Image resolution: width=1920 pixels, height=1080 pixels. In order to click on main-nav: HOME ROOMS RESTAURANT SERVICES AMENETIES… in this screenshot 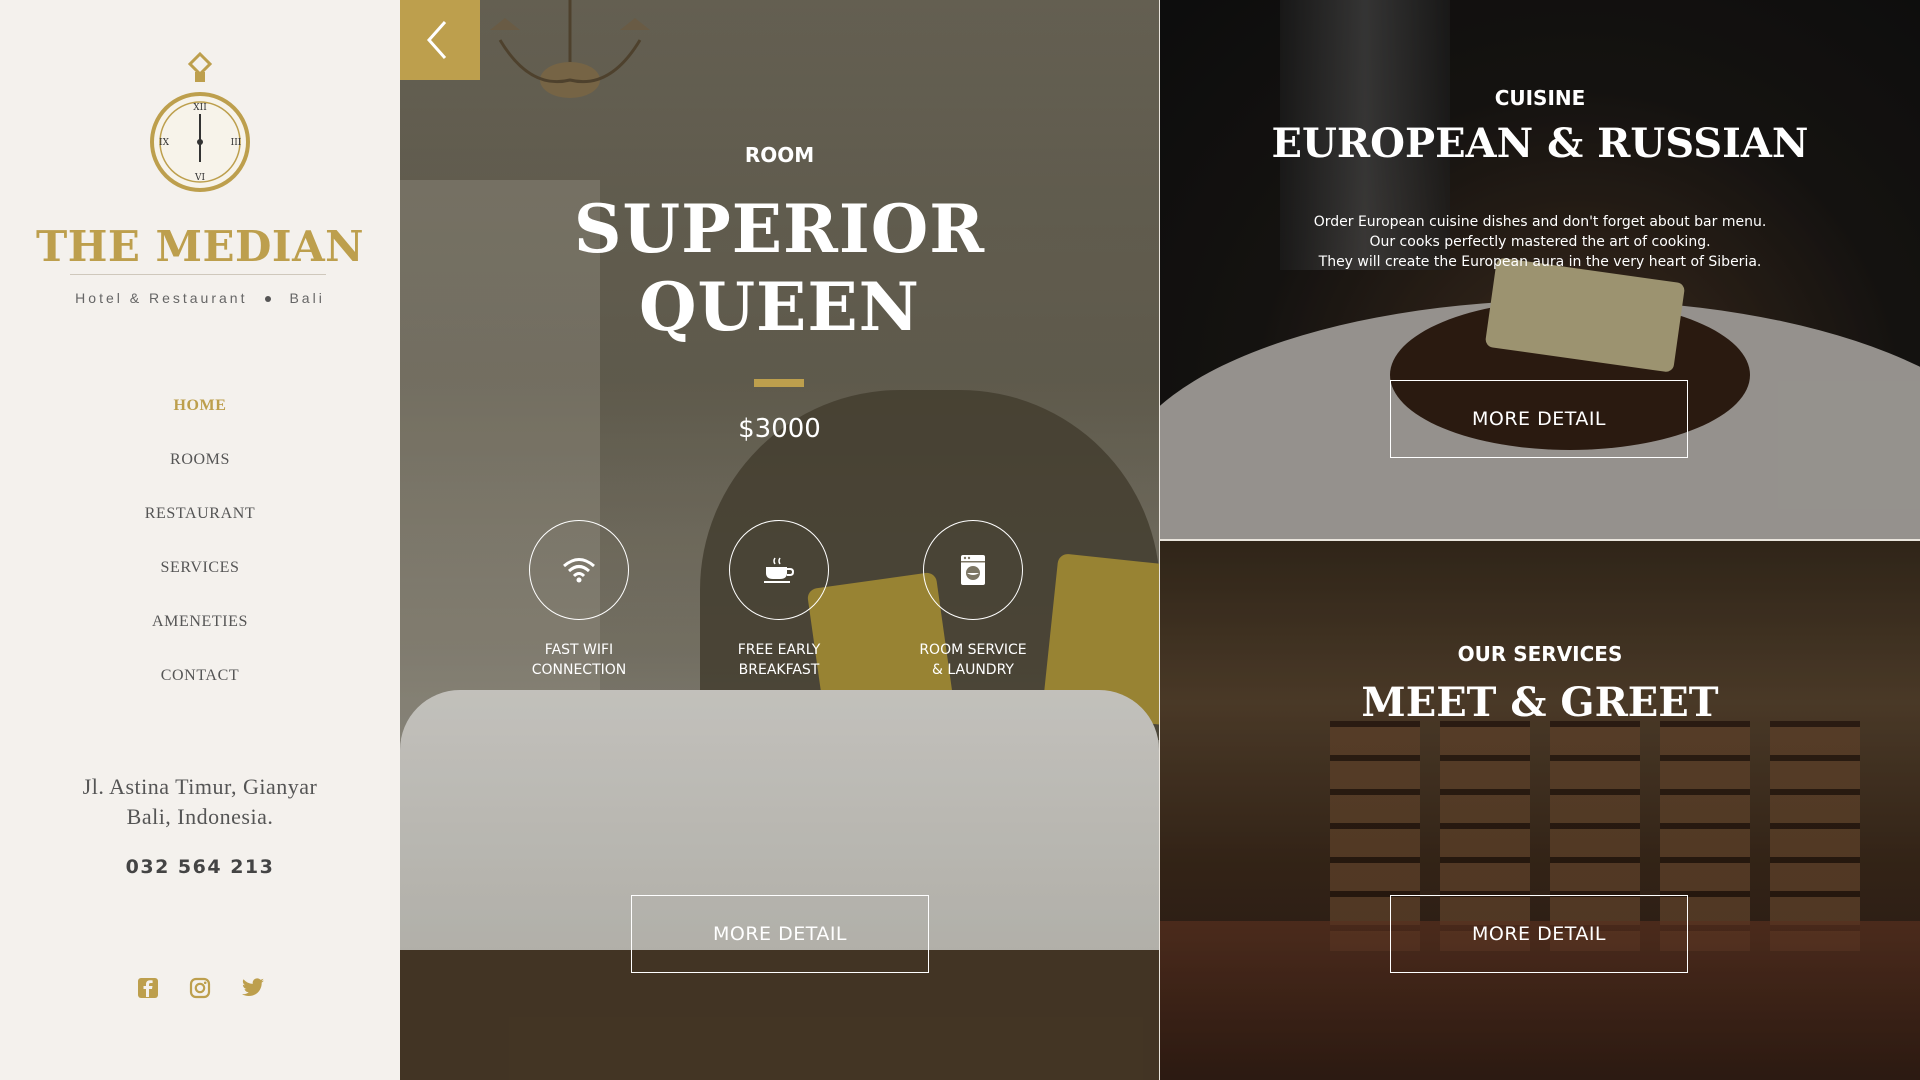, I will do `click(200, 555)`.